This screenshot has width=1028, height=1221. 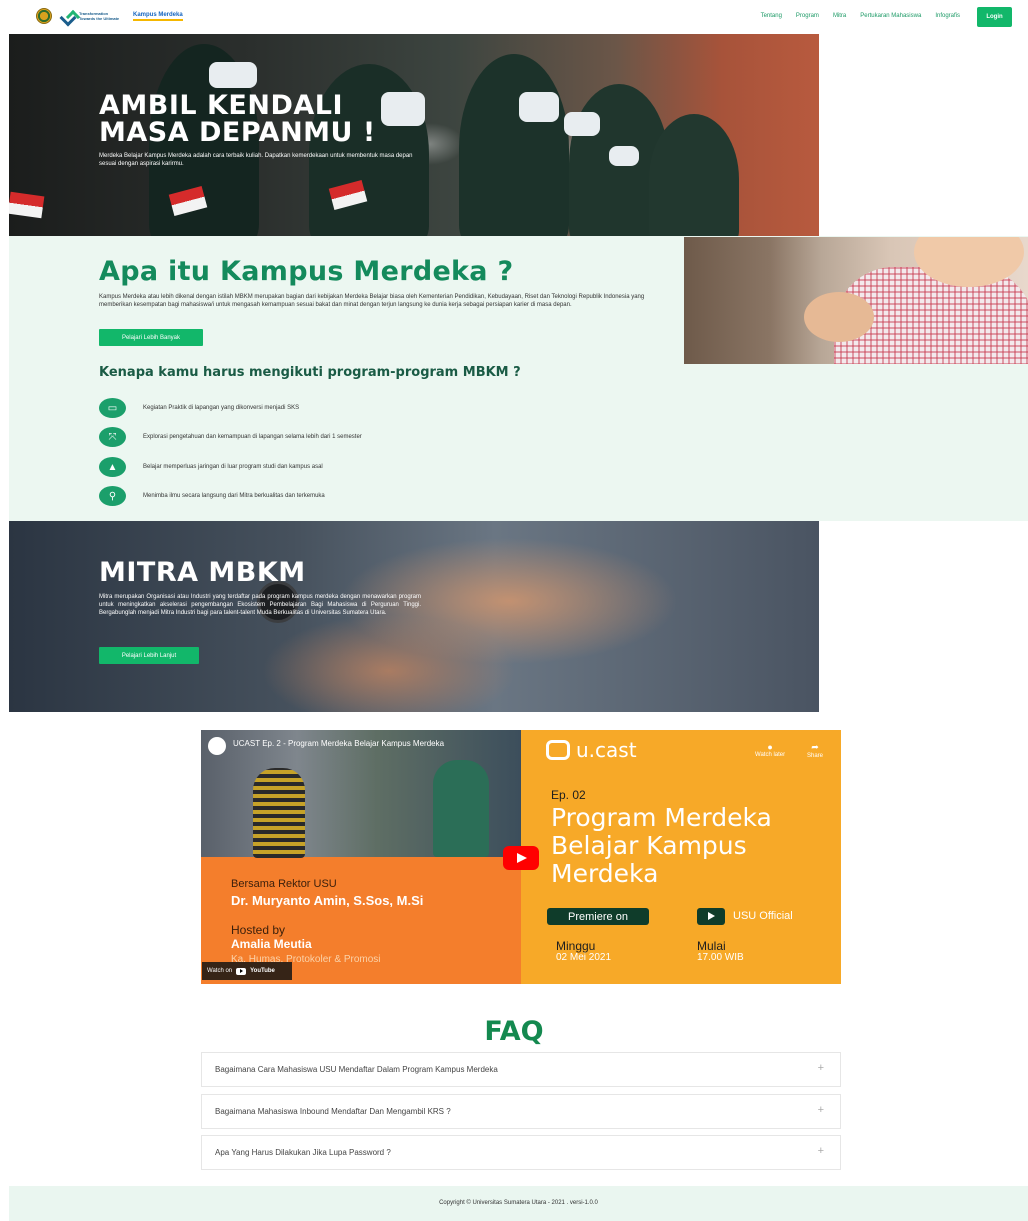 What do you see at coordinates (27, 205) in the screenshot?
I see `indonesian-flag-image` at bounding box center [27, 205].